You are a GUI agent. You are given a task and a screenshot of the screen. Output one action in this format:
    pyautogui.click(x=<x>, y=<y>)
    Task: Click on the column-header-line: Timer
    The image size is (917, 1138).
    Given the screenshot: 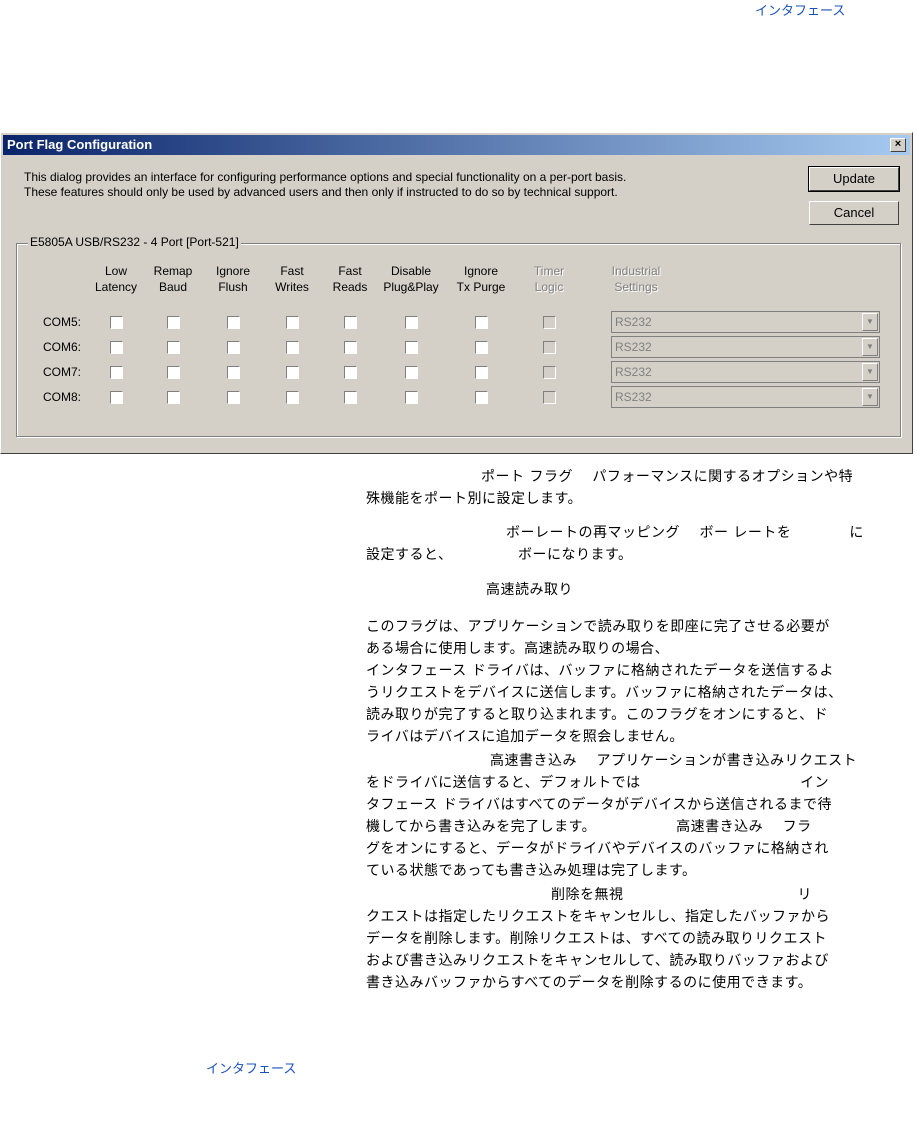 What is the action you would take?
    pyautogui.click(x=549, y=271)
    